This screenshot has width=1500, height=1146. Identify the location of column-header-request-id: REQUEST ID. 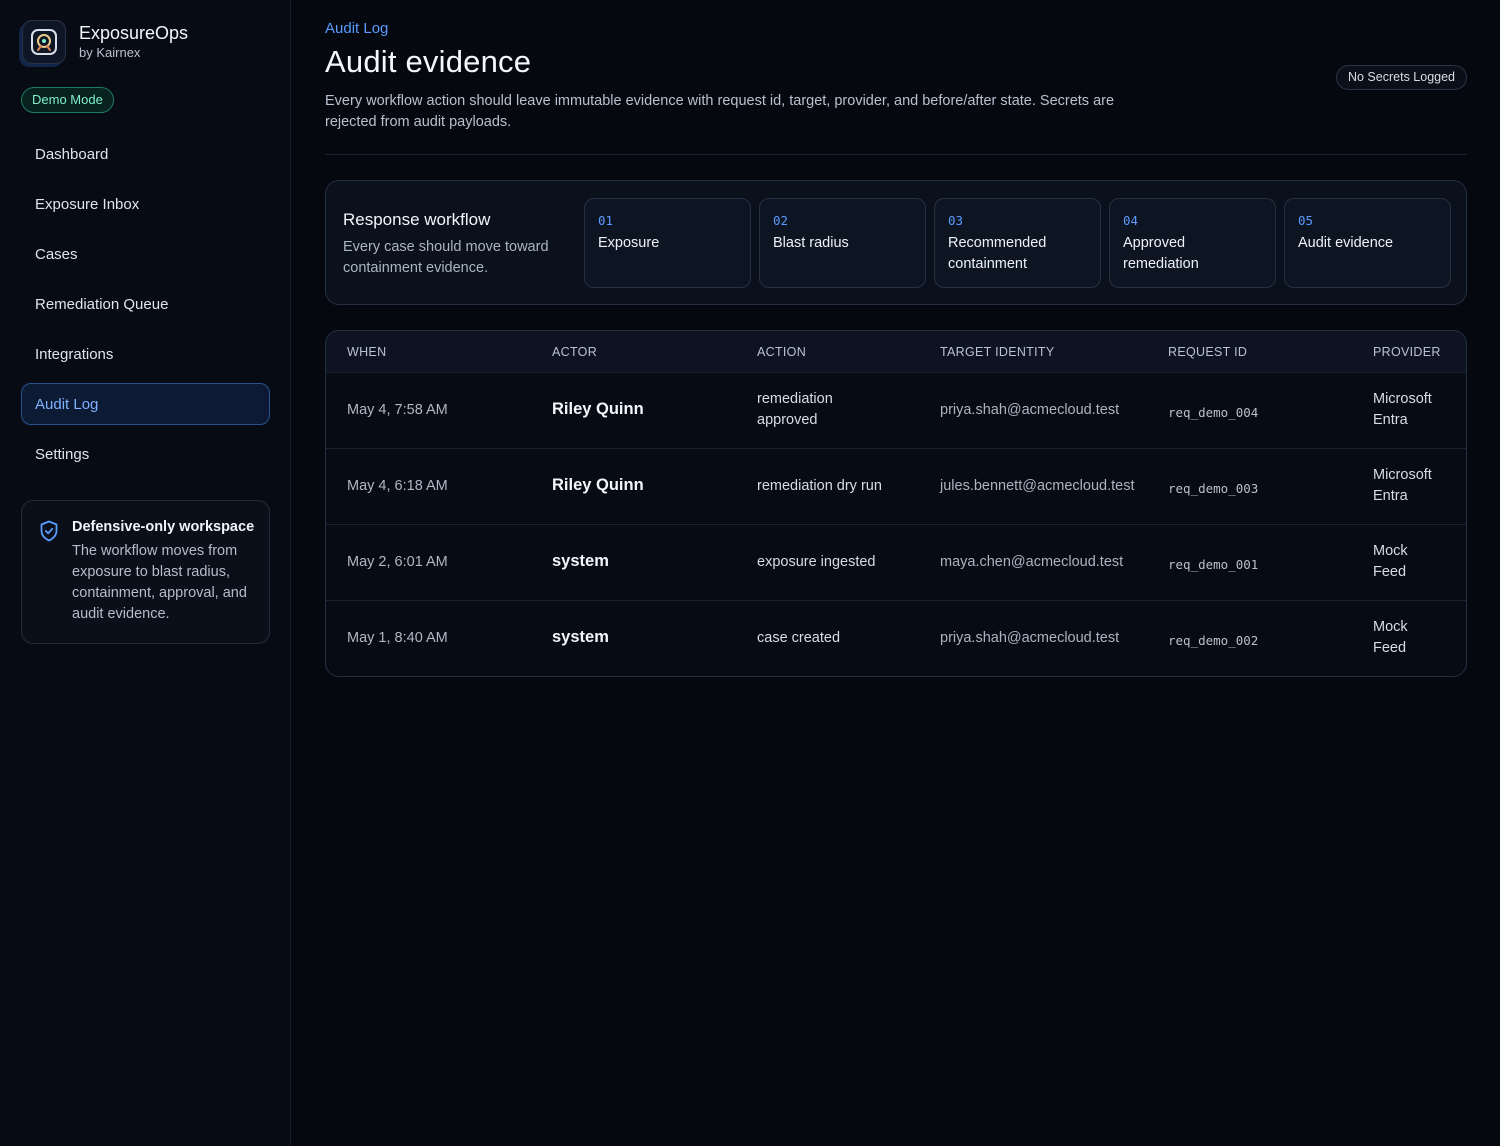
(1208, 352).